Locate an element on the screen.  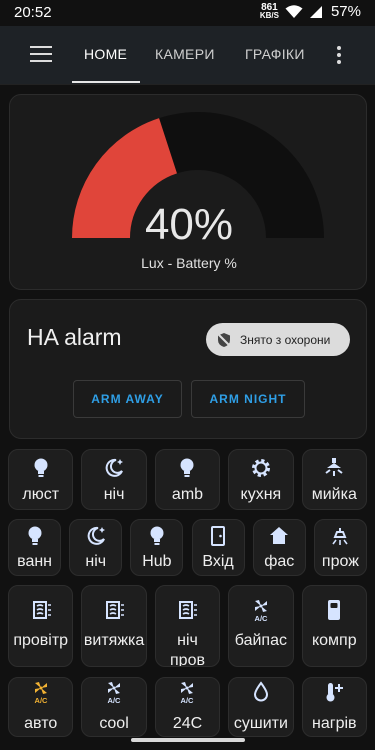
tile-Hub: Hub is located at coordinates (157, 547).